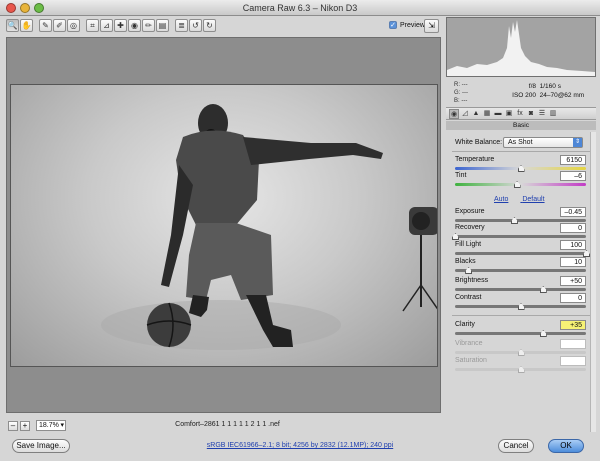  What do you see at coordinates (472, 280) in the screenshot?
I see `brightness-label: Brightness` at bounding box center [472, 280].